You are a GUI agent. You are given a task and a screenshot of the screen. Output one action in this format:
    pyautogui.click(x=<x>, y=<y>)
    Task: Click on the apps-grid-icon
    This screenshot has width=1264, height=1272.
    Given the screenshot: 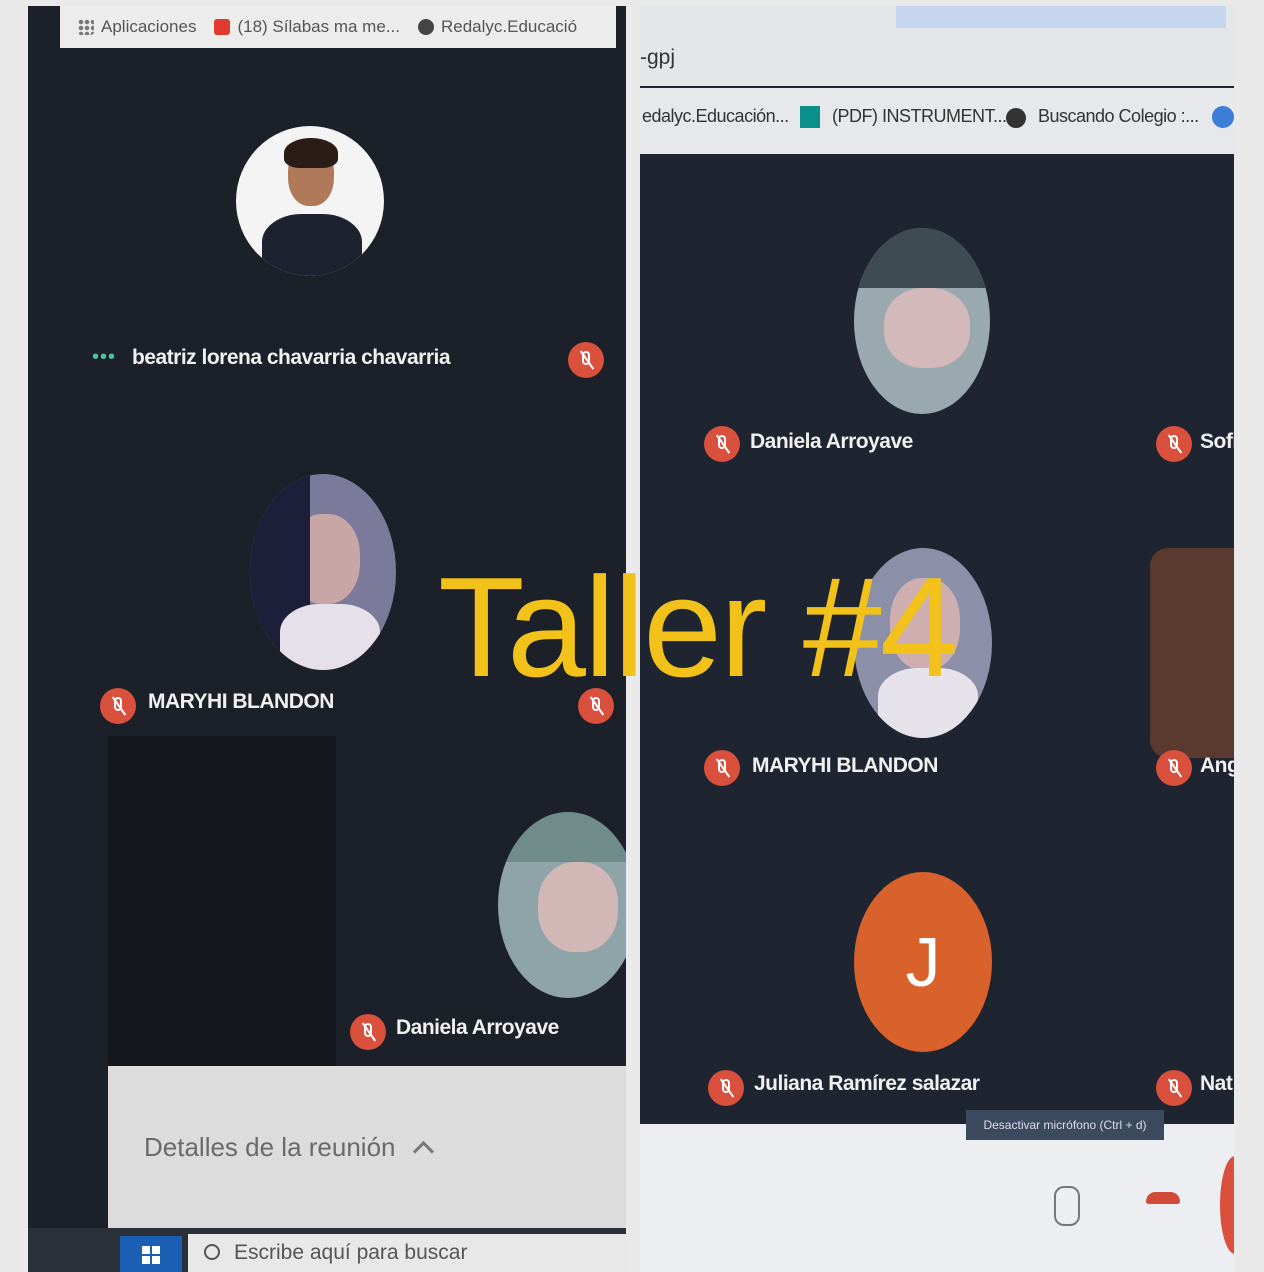 What is the action you would take?
    pyautogui.click(x=86, y=27)
    